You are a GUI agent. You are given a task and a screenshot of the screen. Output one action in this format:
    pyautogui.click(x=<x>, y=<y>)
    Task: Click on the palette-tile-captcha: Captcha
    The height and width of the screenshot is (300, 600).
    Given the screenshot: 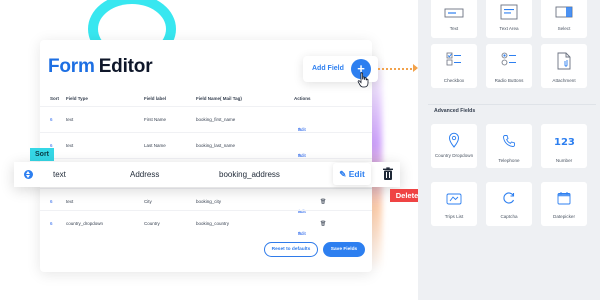 What is the action you would take?
    pyautogui.click(x=509, y=204)
    